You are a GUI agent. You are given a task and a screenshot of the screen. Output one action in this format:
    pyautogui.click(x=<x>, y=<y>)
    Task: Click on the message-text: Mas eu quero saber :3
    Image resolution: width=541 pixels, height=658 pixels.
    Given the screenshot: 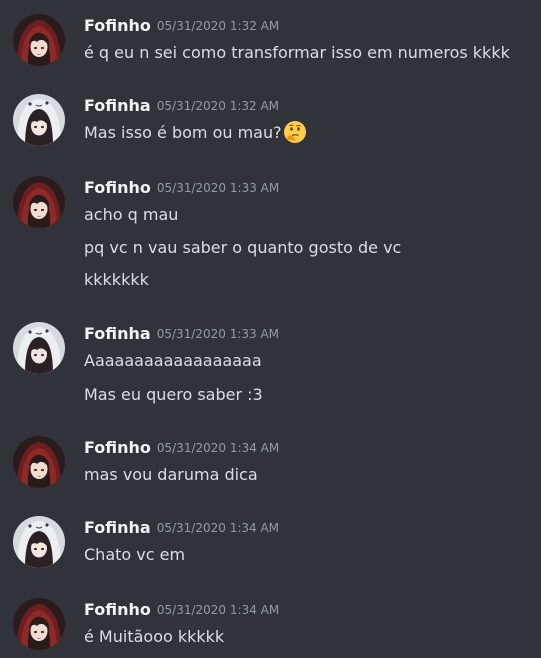 What is the action you would take?
    pyautogui.click(x=173, y=394)
    